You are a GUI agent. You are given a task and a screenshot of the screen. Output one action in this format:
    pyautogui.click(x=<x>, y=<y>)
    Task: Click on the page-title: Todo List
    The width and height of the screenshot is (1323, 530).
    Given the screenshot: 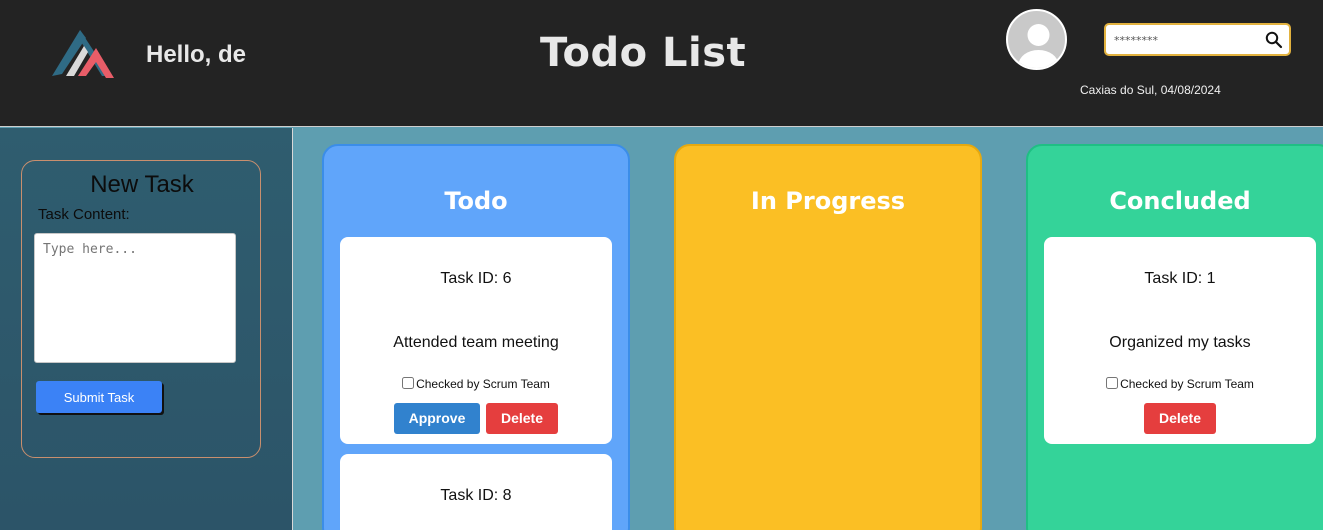 What is the action you would take?
    pyautogui.click(x=643, y=53)
    